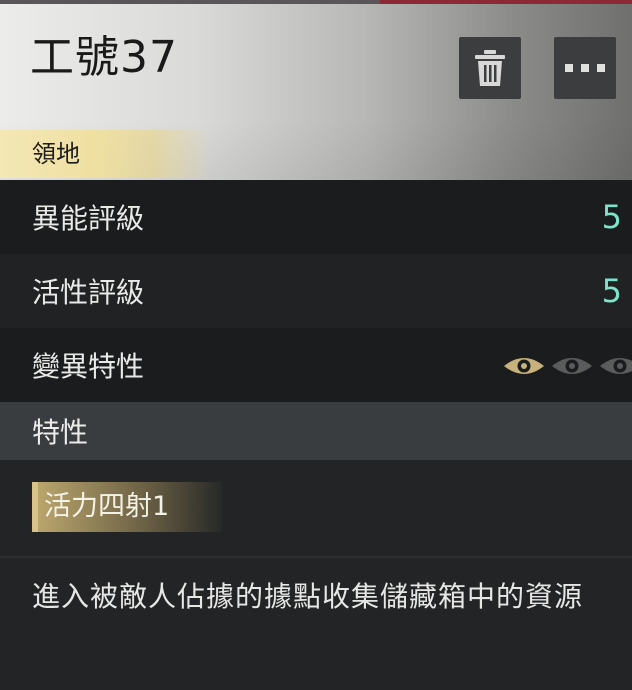  Describe the element at coordinates (88, 366) in the screenshot. I see `stat-label: 變異特性` at that location.